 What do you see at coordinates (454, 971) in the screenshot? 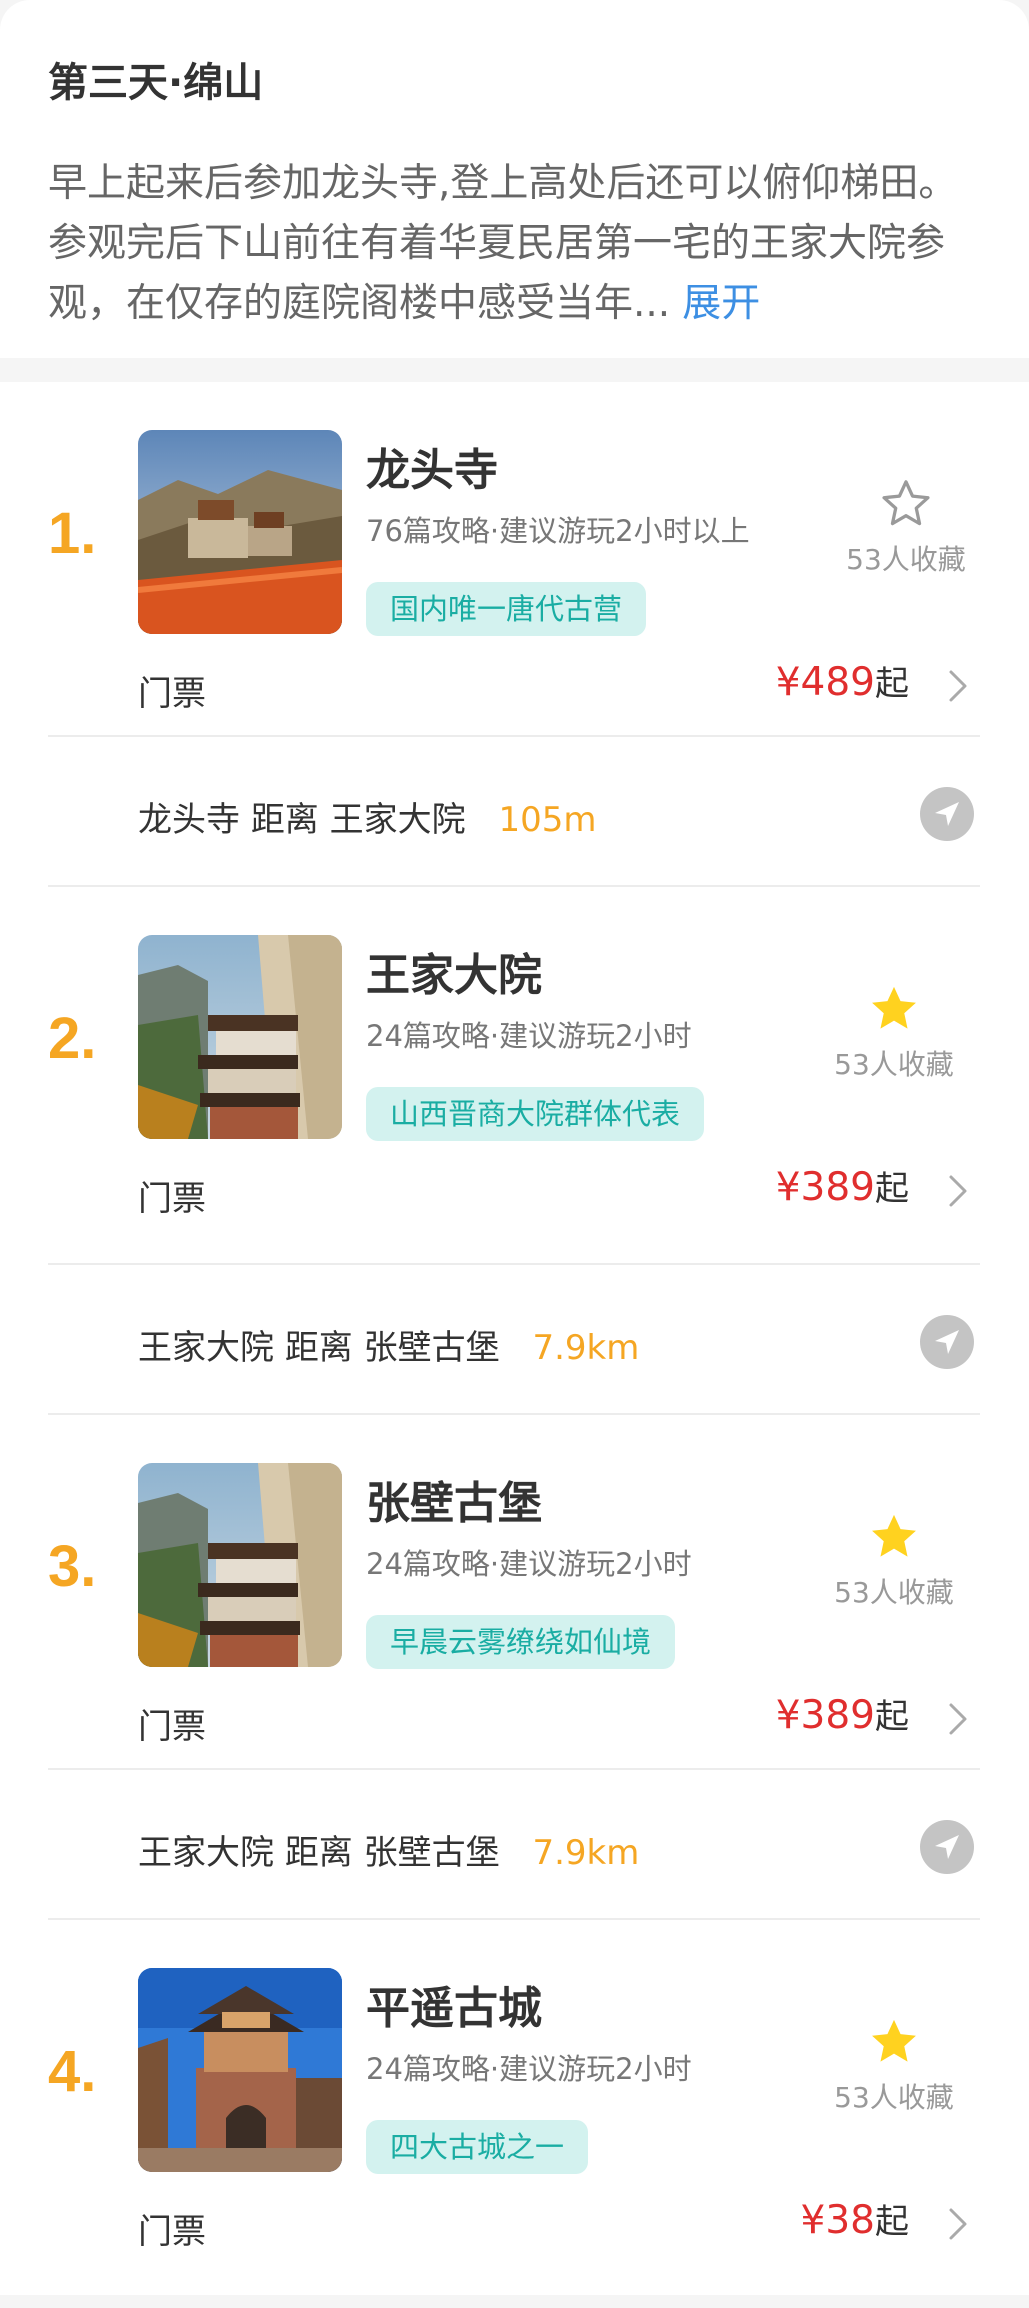
I see `spot-name: 王家大院` at bounding box center [454, 971].